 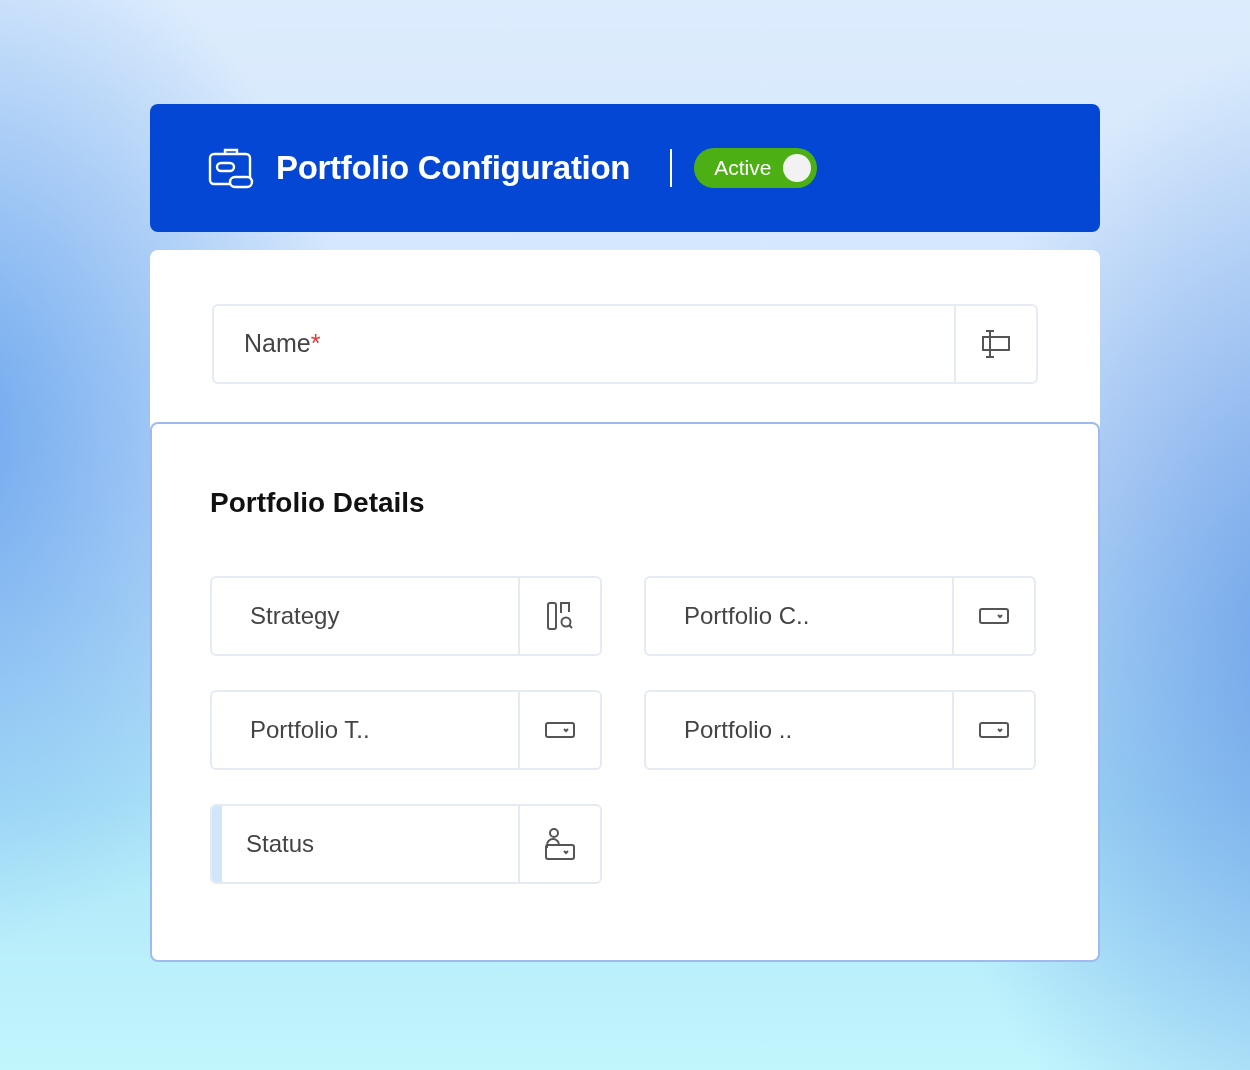 What do you see at coordinates (406, 730) in the screenshot?
I see `form-field: Portfolio T..` at bounding box center [406, 730].